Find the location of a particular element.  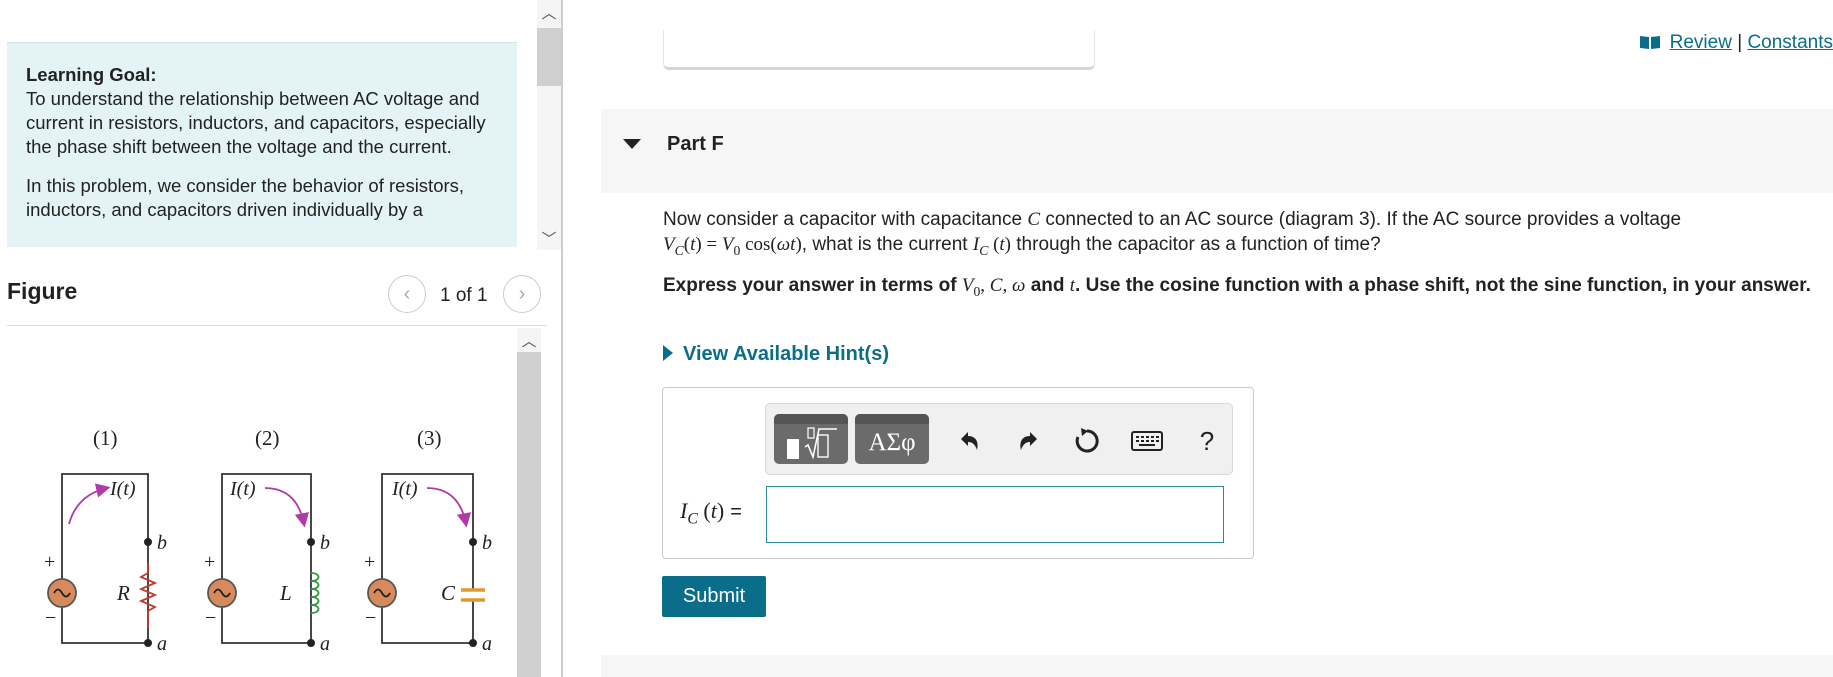

circuit-2-node-a: a is located at coordinates (325, 644).